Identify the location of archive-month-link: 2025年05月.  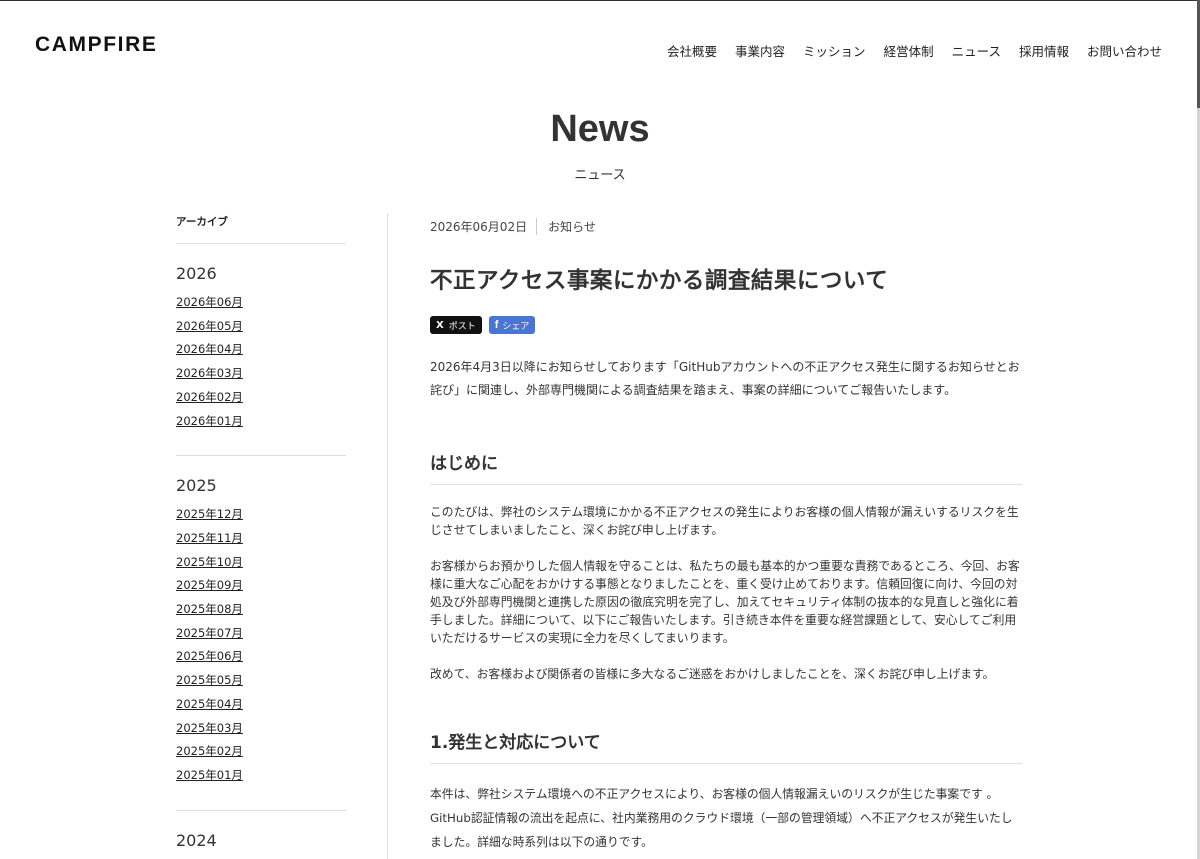
(261, 681).